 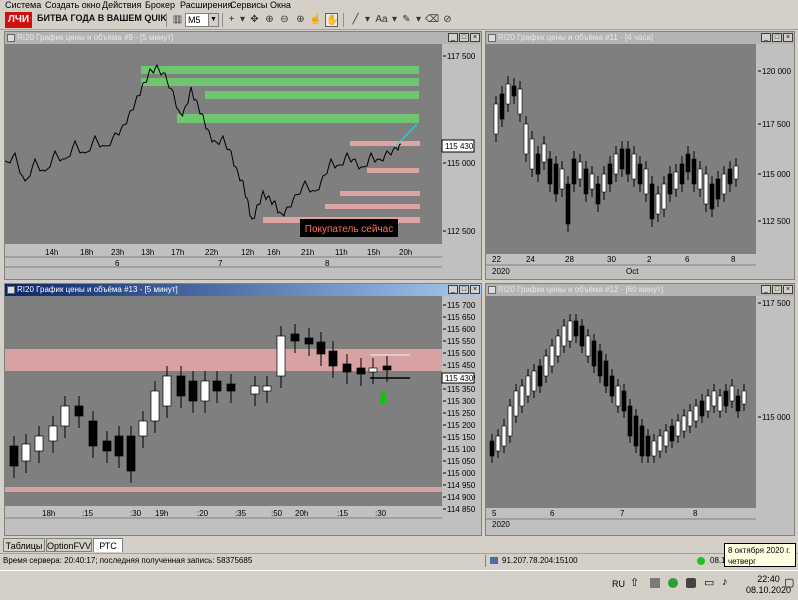 I want to click on date-tooltip: 8 октября 2020 г. четверг, so click(x=760, y=555).